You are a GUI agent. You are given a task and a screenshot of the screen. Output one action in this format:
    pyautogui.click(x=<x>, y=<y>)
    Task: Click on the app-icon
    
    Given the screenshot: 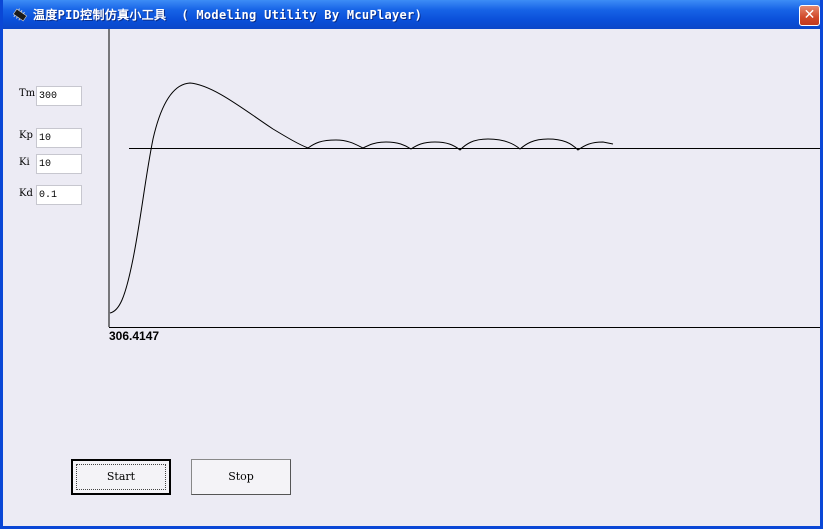 What is the action you would take?
    pyautogui.click(x=20, y=15)
    